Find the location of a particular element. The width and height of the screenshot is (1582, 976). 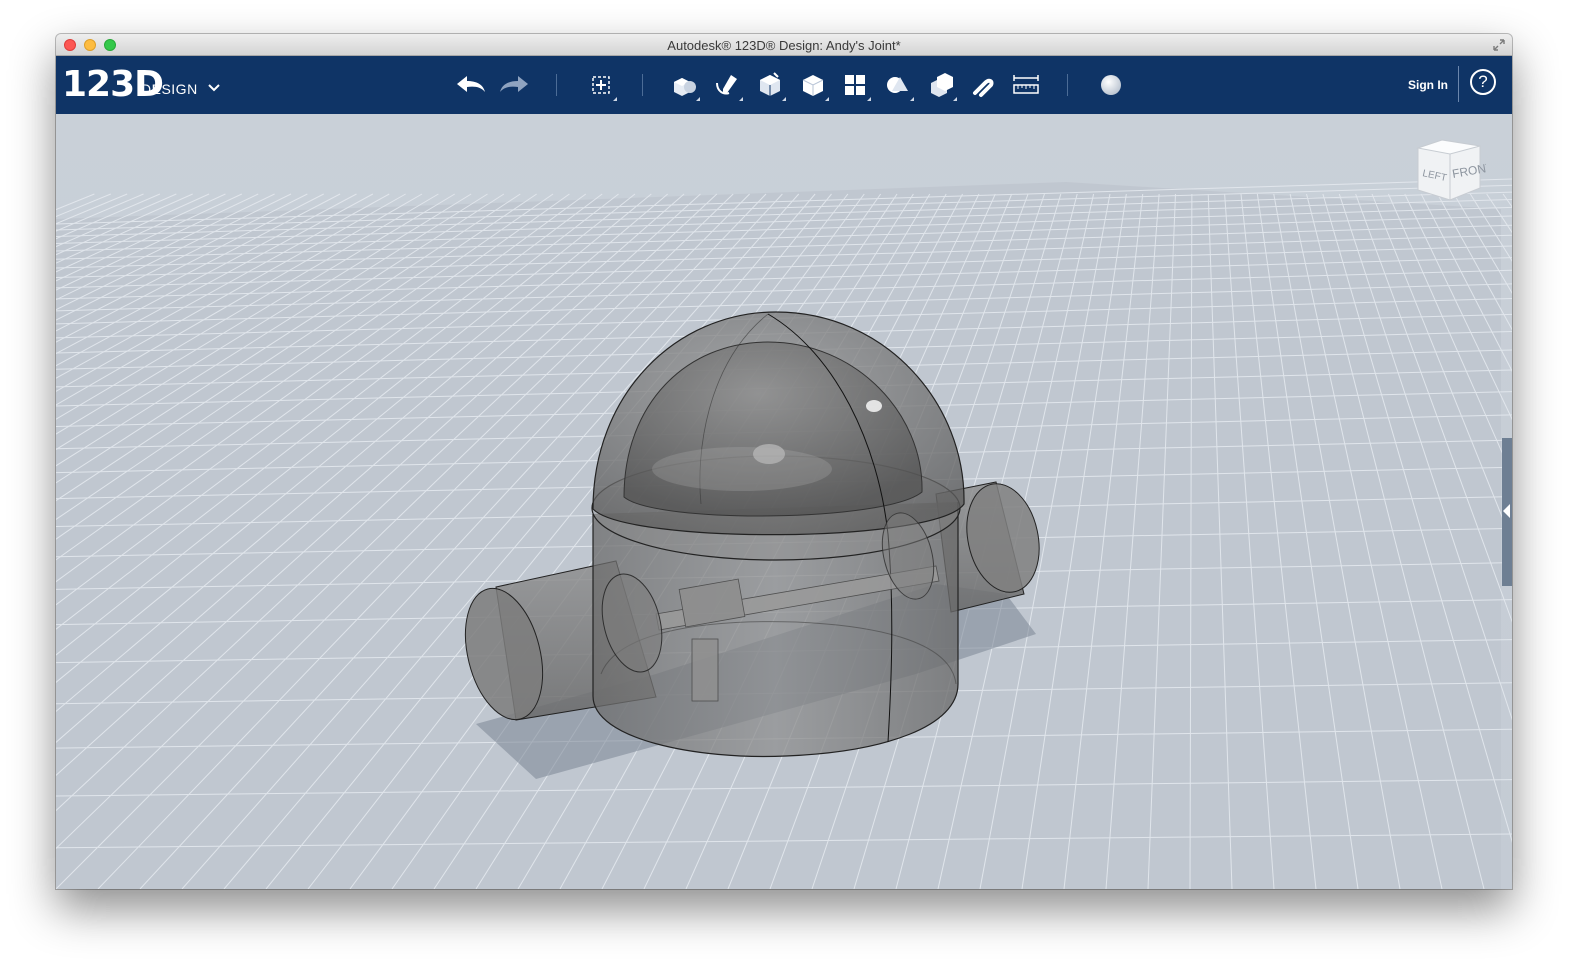

app-logo: 123D DESIGN is located at coordinates (141, 84).